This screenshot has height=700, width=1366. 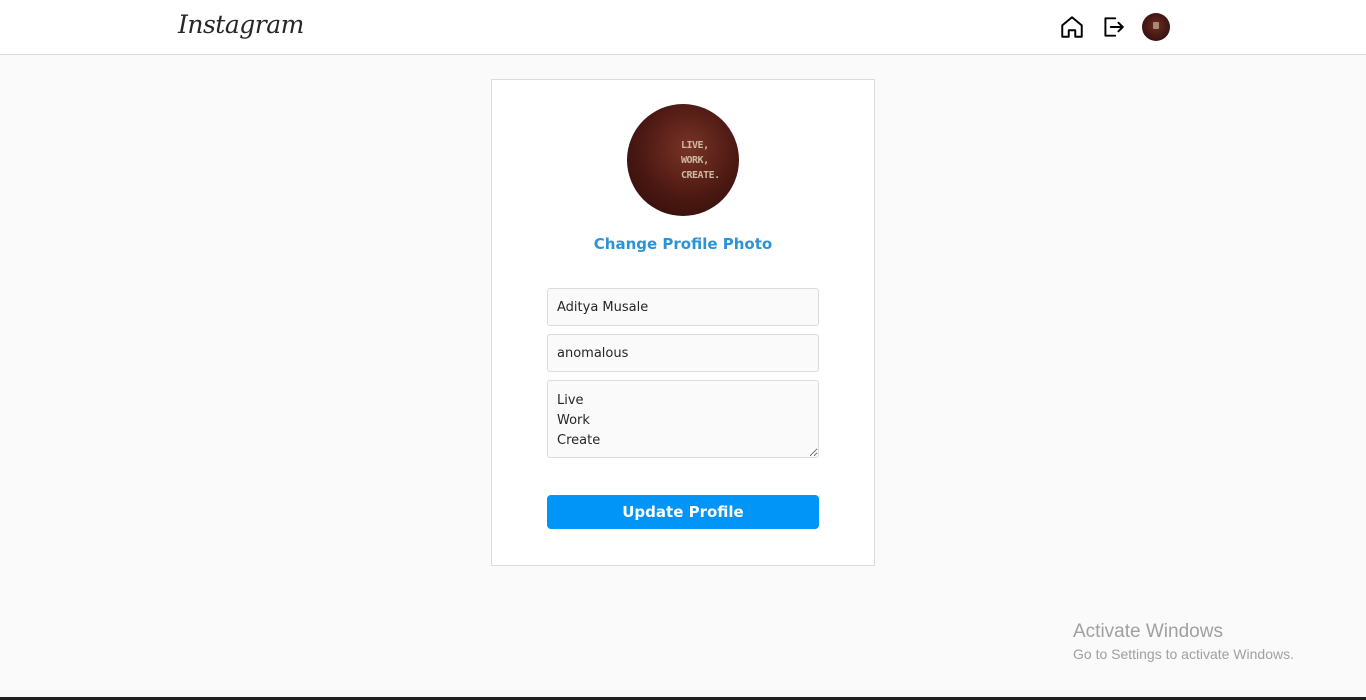 I want to click on avatar, so click(x=1156, y=27).